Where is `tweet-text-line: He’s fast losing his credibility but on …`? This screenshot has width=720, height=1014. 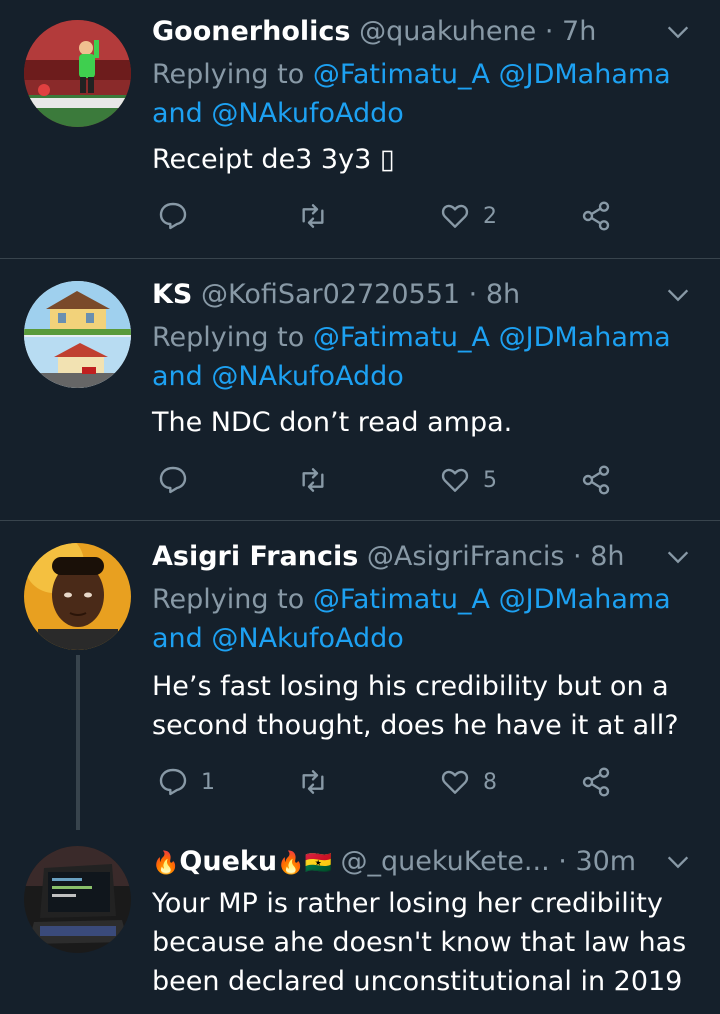
tweet-text-line: He’s fast losing his credibility but on … is located at coordinates (410, 686).